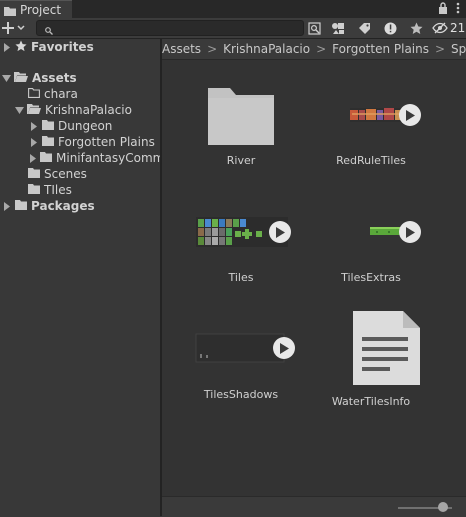 The width and height of the screenshot is (466, 517). Describe the element at coordinates (108, 158) in the screenshot. I see `tree-label: MinifantasyComm` at that location.